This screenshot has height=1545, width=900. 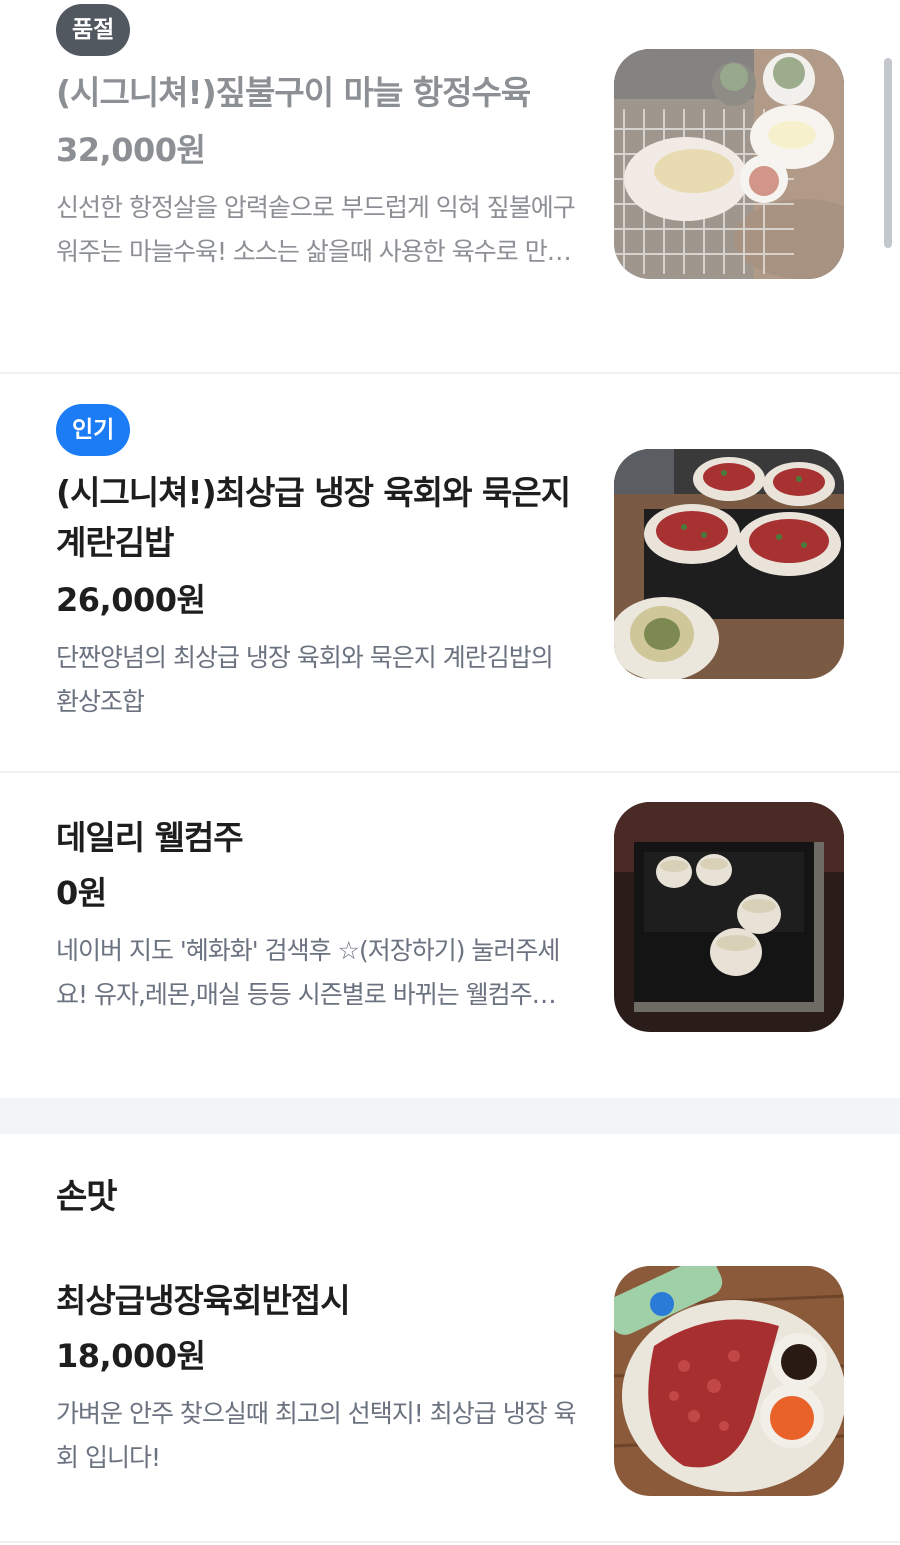 I want to click on item-divider, so click(x=450, y=1542).